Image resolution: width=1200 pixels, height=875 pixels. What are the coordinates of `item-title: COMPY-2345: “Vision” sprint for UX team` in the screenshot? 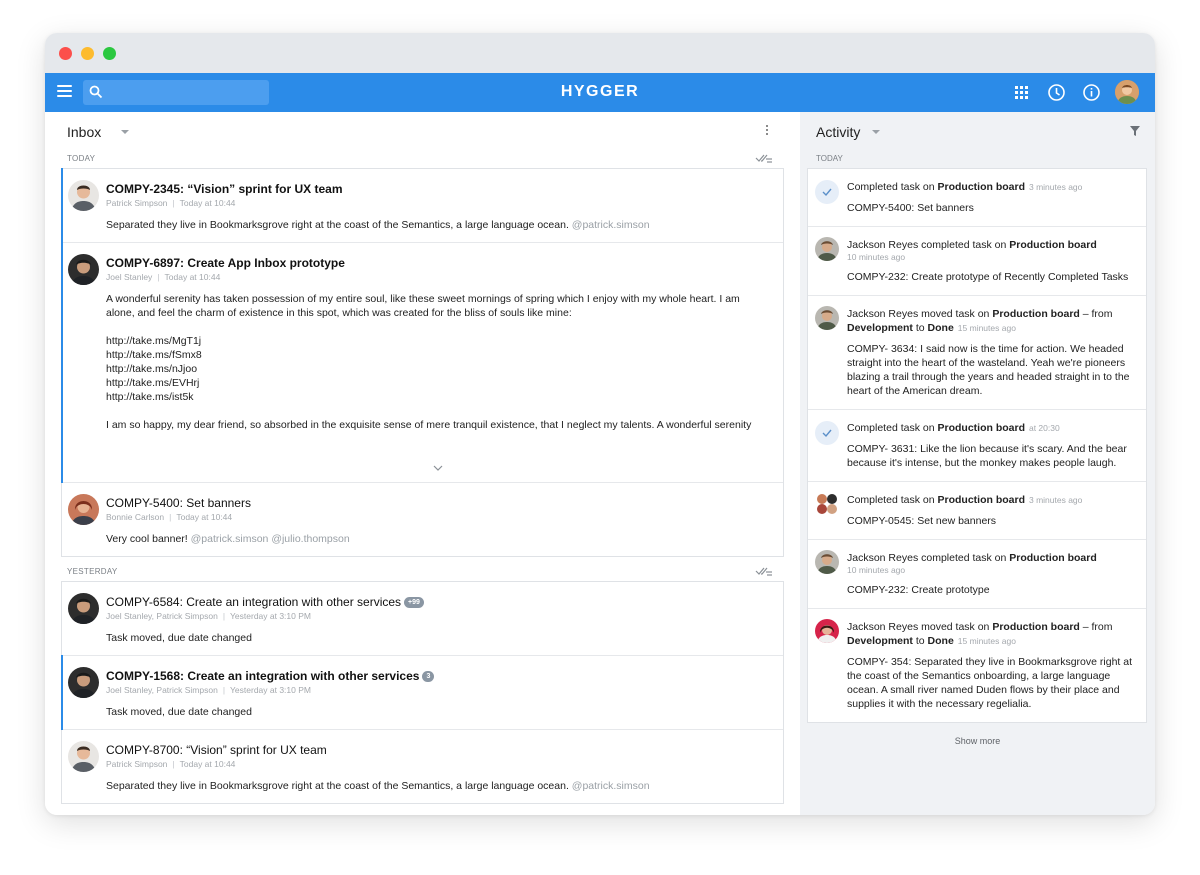 It's located at (224, 189).